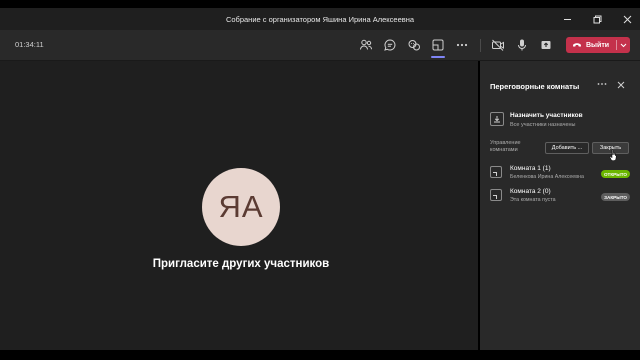  I want to click on chat-icon, so click(390, 45).